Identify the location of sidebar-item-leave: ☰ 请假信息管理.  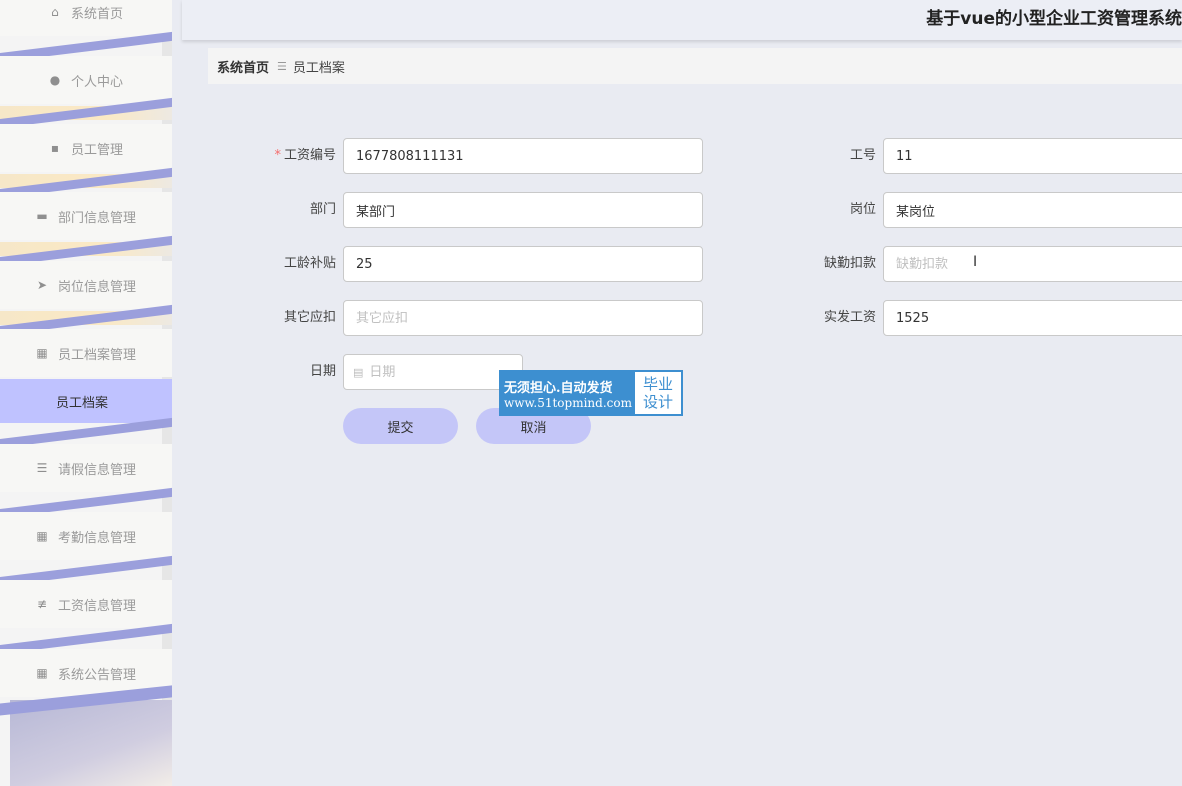
(86, 468).